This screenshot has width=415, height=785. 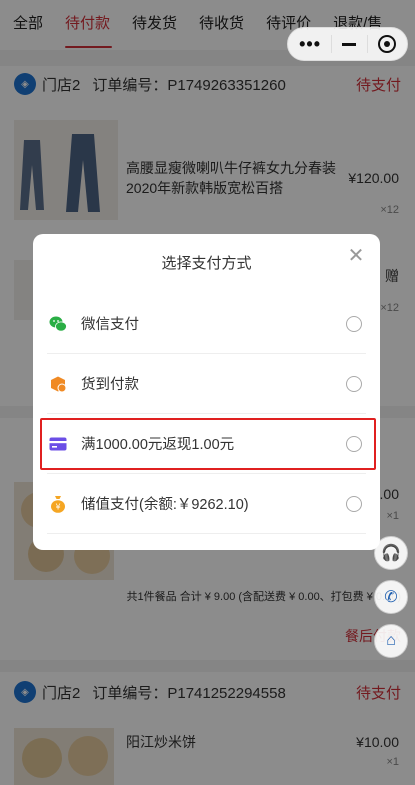 I want to click on payment-option-label: 微信支付, so click(x=110, y=325).